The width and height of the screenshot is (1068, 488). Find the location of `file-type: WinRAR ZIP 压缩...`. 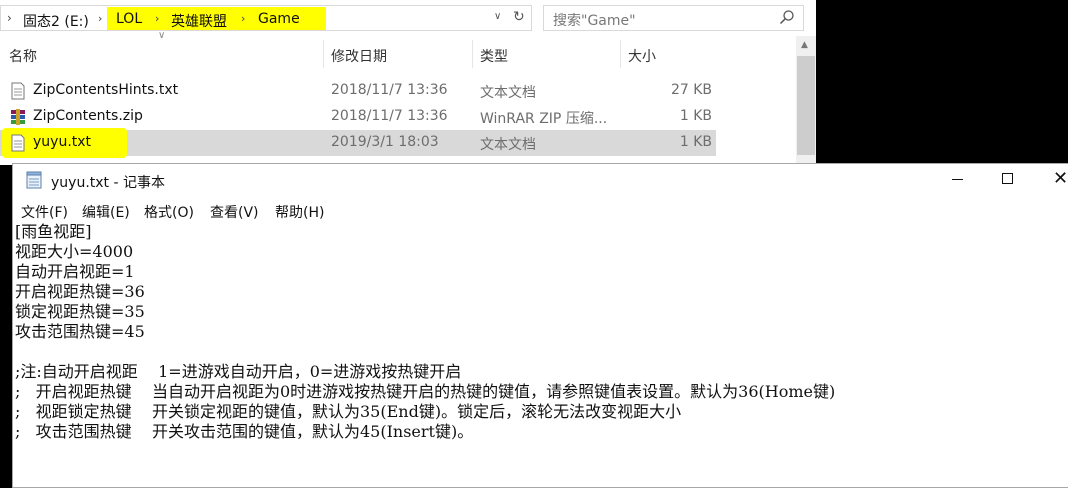

file-type: WinRAR ZIP 压缩... is located at coordinates (544, 119).